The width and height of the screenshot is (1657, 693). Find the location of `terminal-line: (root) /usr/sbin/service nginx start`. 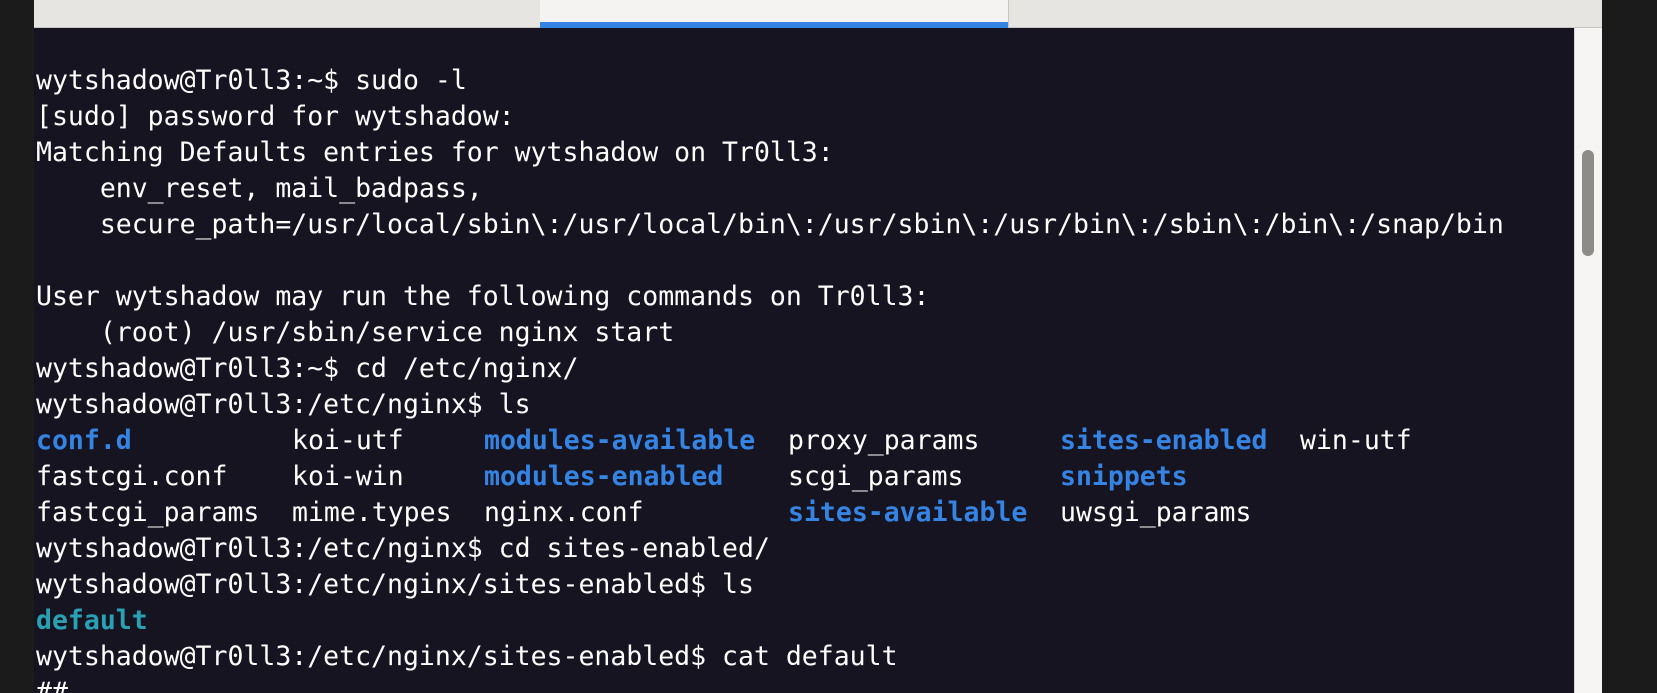

terminal-line: (root) /usr/sbin/service nginx start is located at coordinates (355, 332).